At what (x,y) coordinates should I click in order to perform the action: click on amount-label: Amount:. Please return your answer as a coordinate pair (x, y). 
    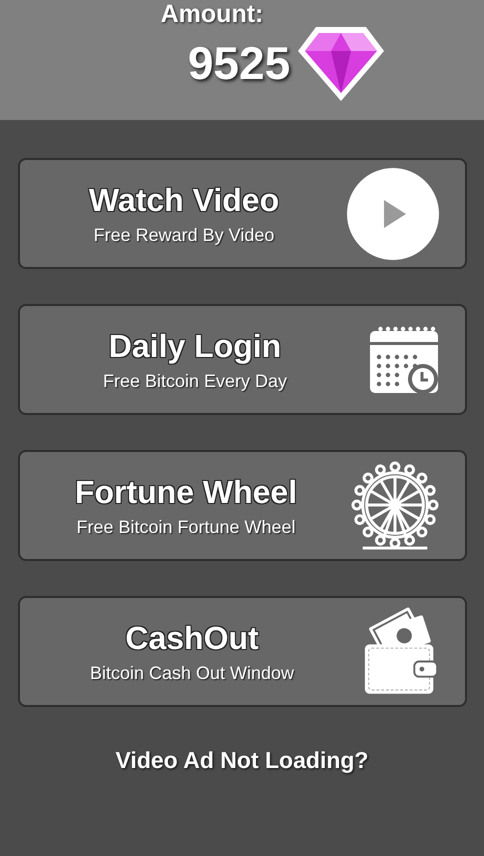
    Looking at the image, I should click on (212, 14).